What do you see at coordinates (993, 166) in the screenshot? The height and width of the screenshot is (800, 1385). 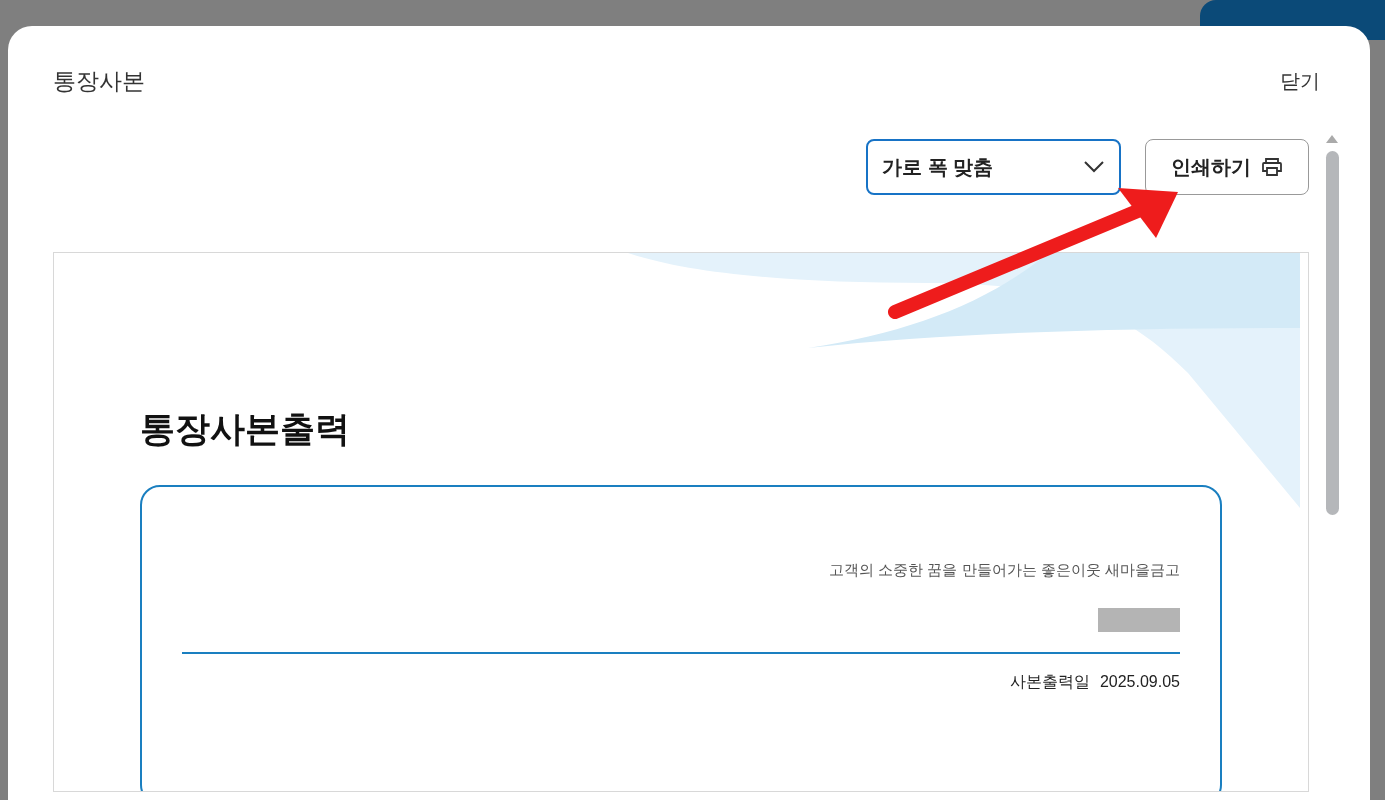 I see `zoom-select: 가로 폭 맞춤` at bounding box center [993, 166].